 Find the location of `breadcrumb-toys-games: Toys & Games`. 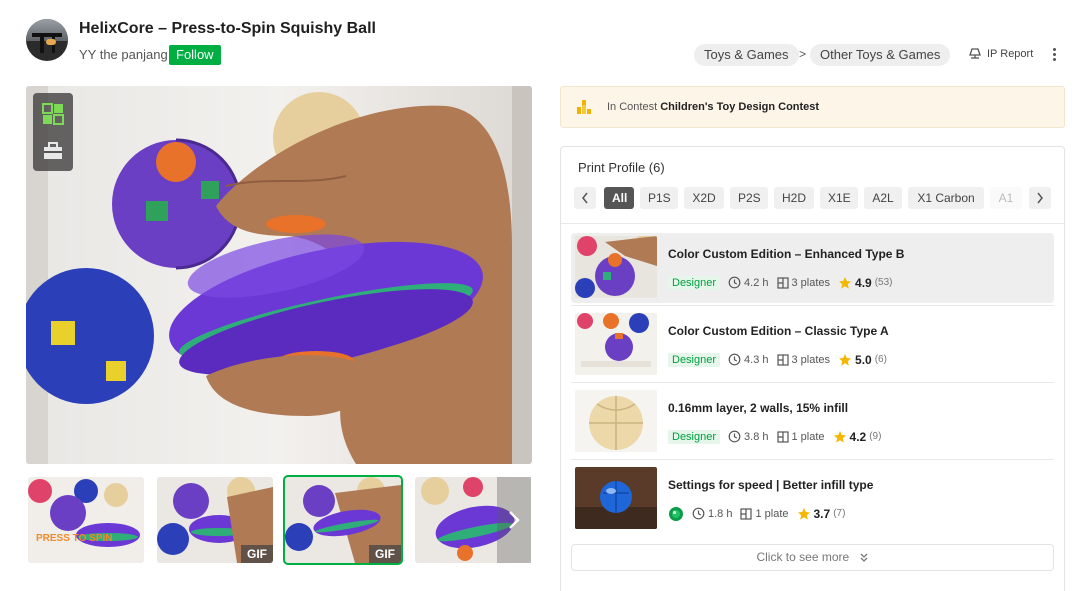

breadcrumb-toys-games: Toys & Games is located at coordinates (746, 55).